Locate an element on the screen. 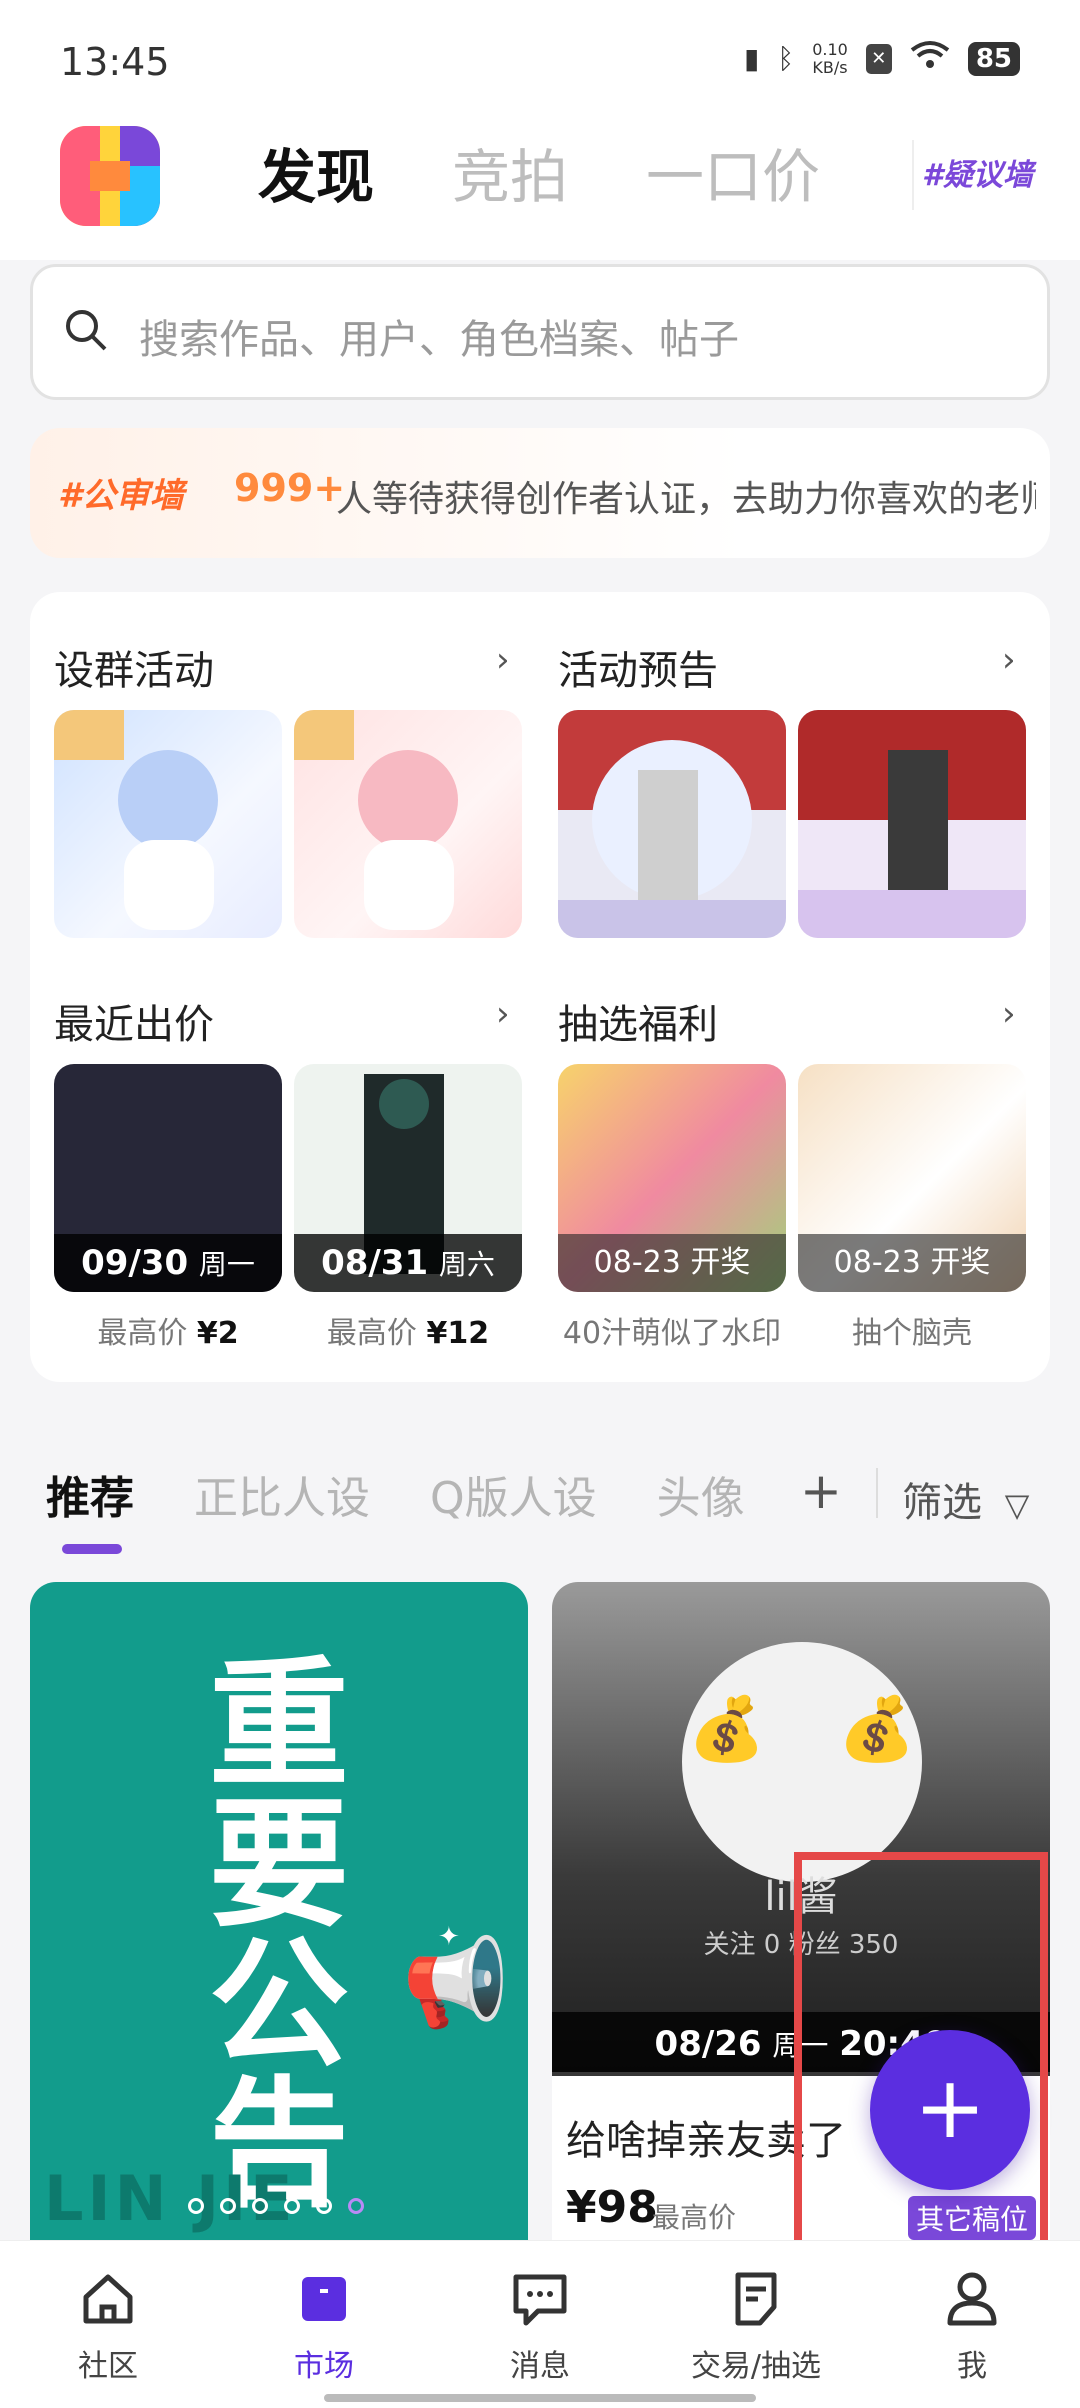 Image resolution: width=1080 pixels, height=2408 pixels. wifi-icon is located at coordinates (930, 58).